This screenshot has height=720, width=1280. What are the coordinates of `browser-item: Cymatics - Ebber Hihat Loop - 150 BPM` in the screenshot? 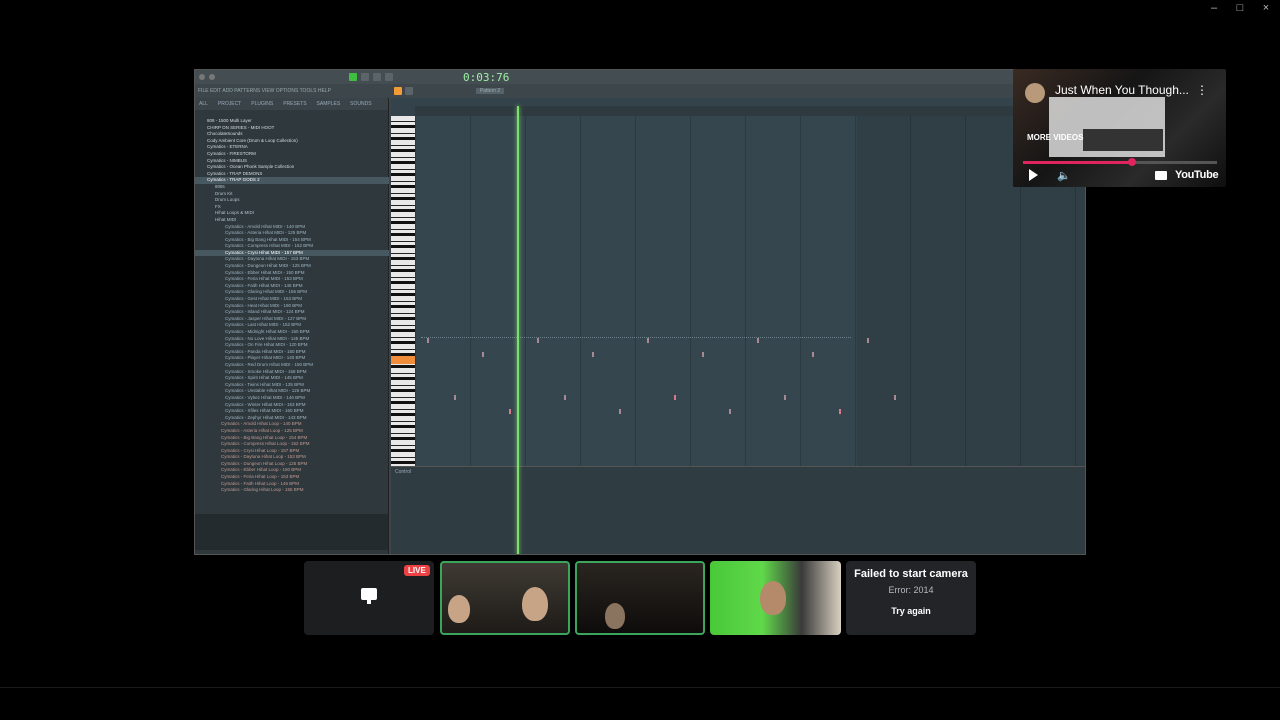 It's located at (292, 470).